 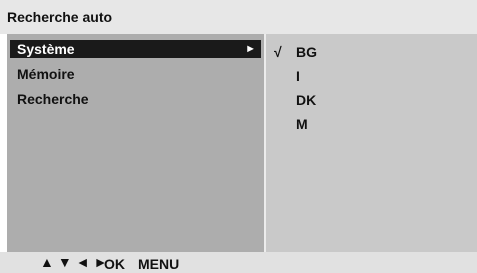 I want to click on arrow-down-icon: ▼, so click(x=64, y=262).